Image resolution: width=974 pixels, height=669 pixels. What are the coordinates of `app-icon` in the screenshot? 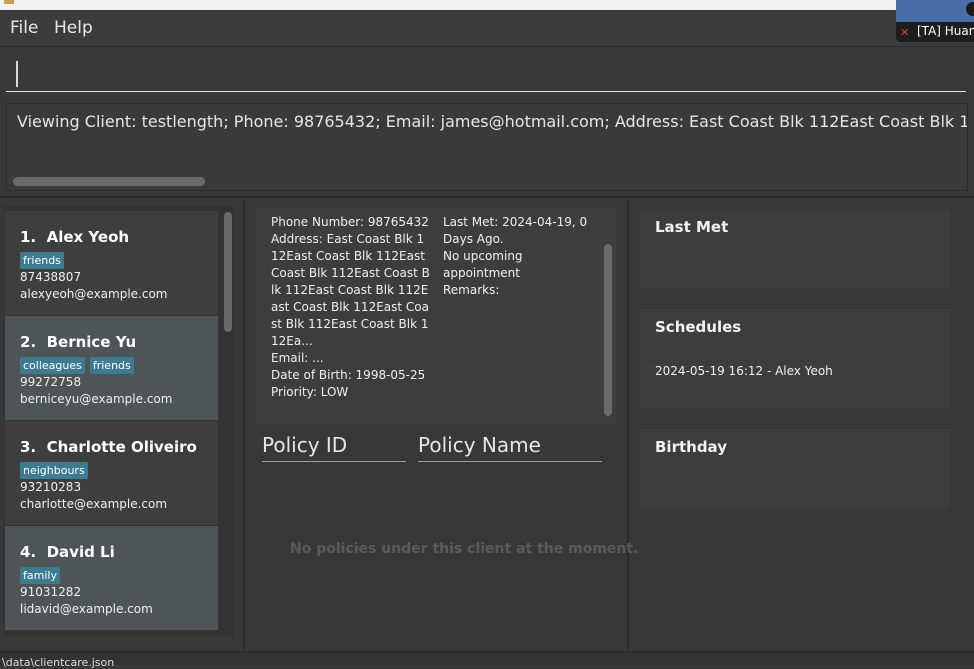 It's located at (9, 2).